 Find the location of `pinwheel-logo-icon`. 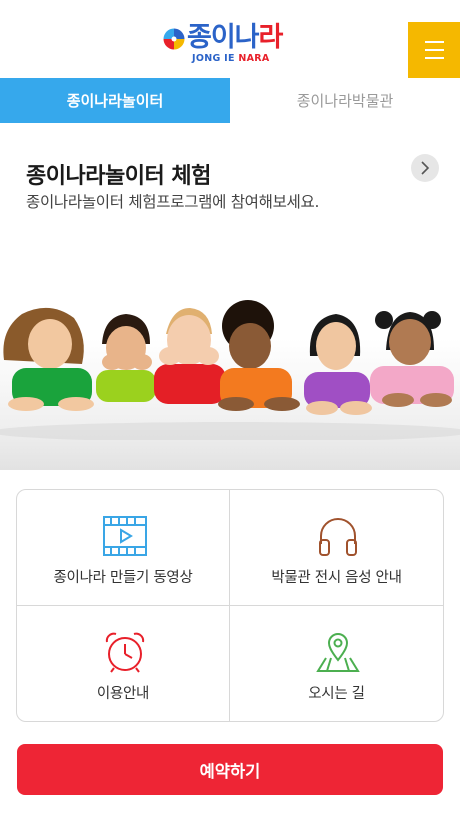

pinwheel-logo-icon is located at coordinates (174, 39).